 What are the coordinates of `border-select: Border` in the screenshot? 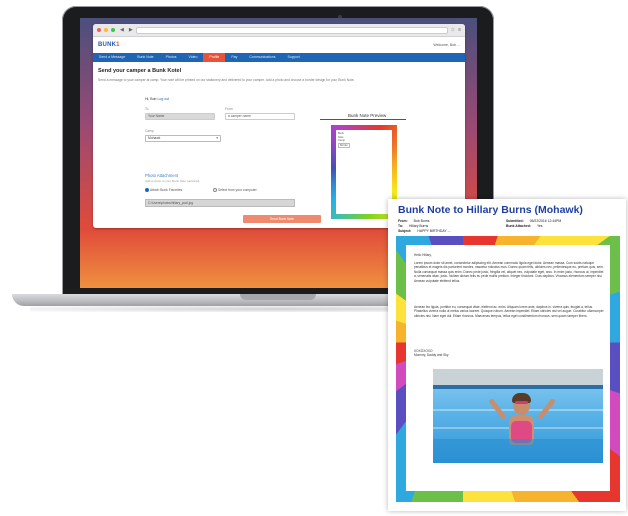 It's located at (344, 145).